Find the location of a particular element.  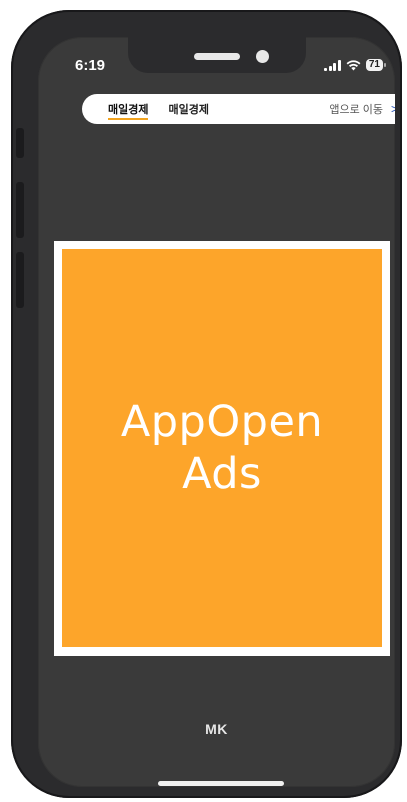

go-to-app-label: 앱으로 이동 is located at coordinates (356, 110).